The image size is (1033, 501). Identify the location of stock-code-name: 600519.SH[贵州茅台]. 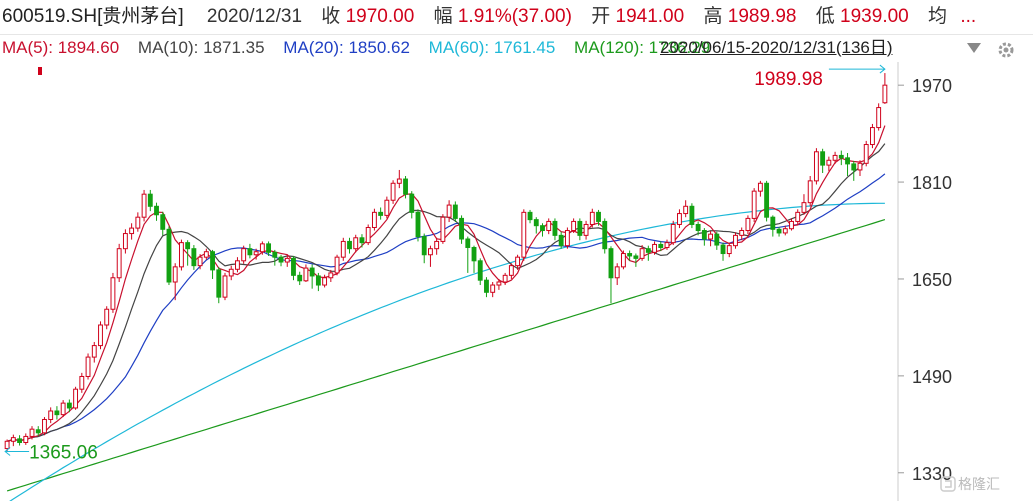
(93, 17).